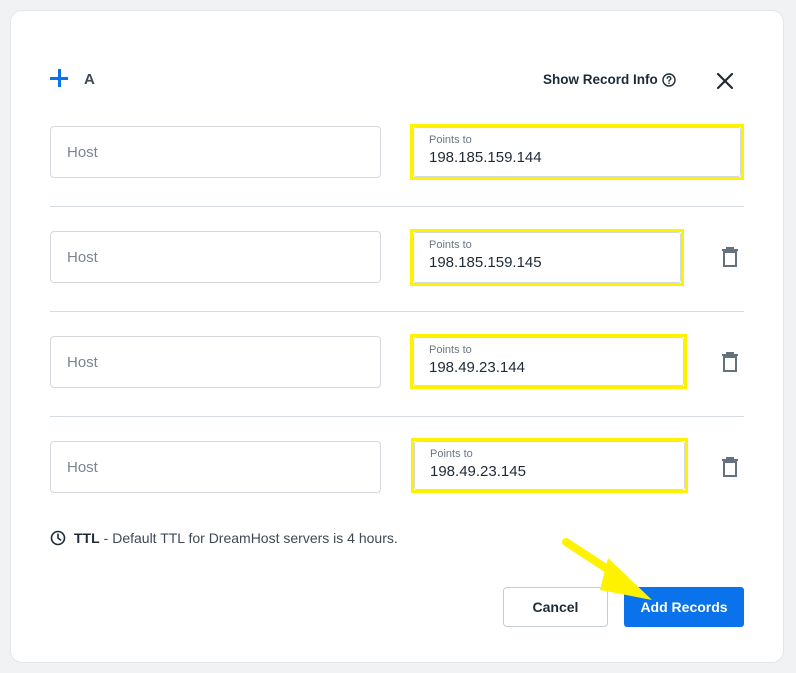 The width and height of the screenshot is (796, 673). Describe the element at coordinates (607, 569) in the screenshot. I see `annotation-arrow-icon` at that location.